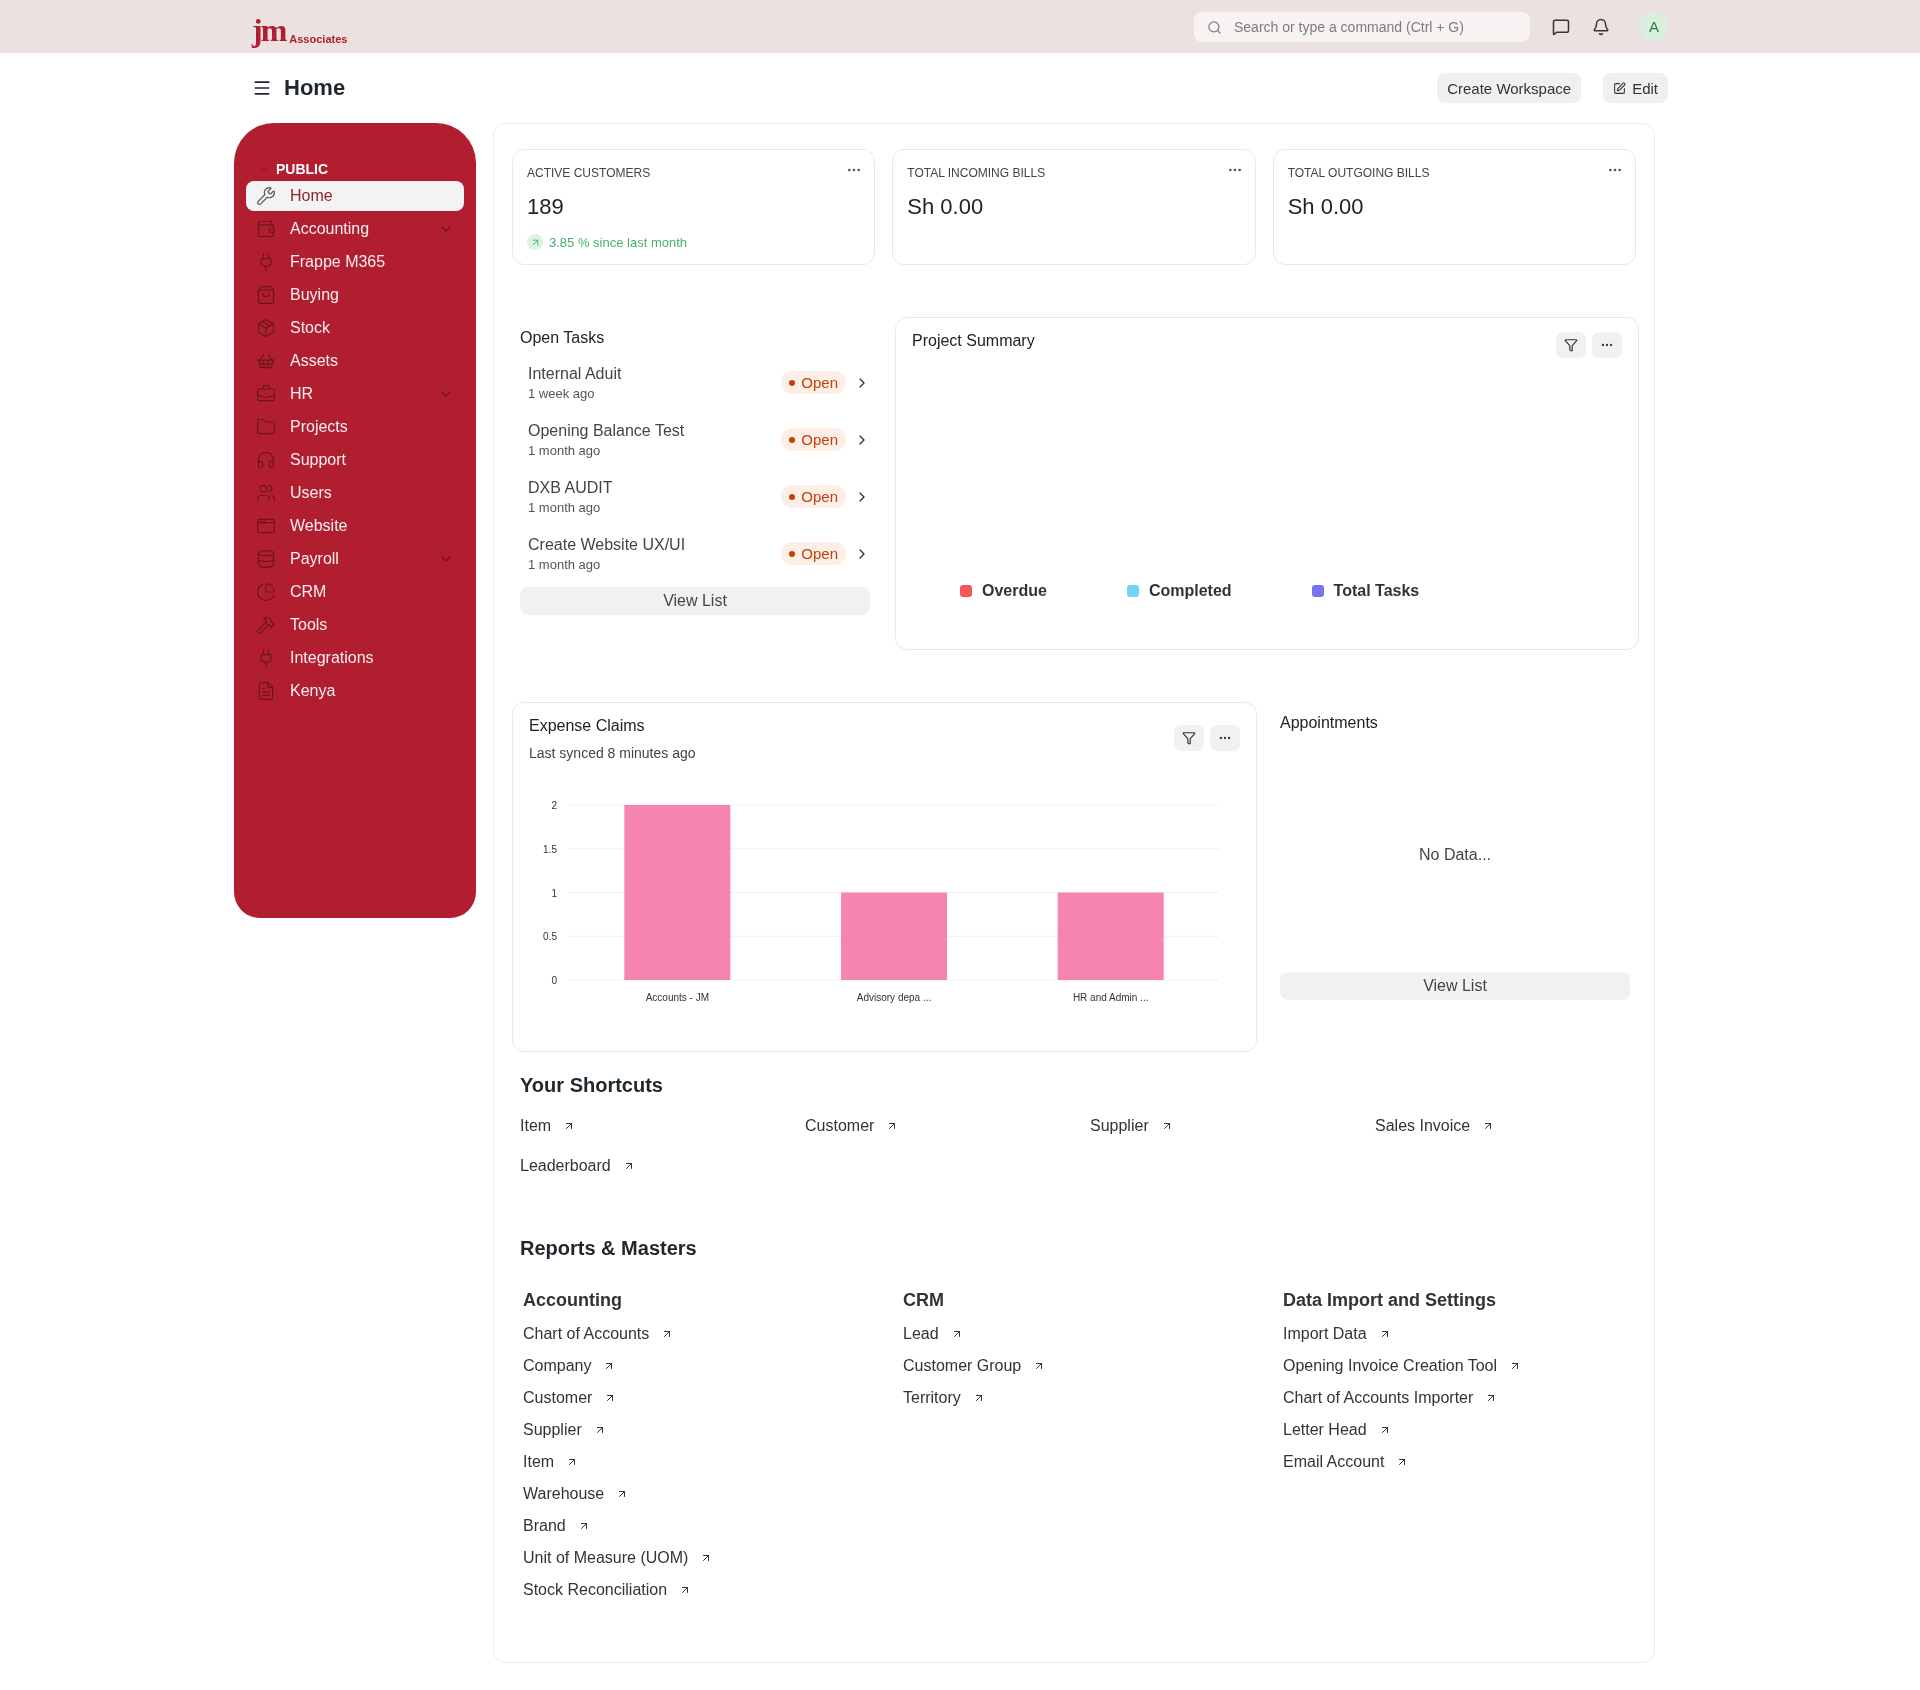  Describe the element at coordinates (355, 196) in the screenshot. I see `sidebar-item: Home` at that location.